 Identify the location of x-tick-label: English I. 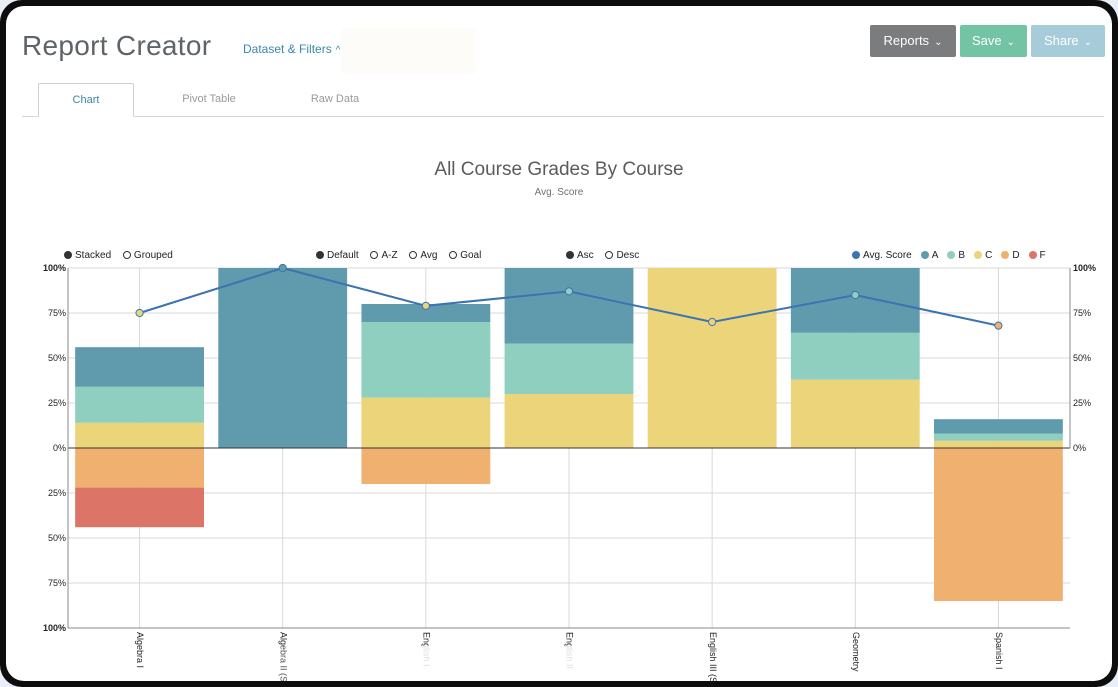
(426, 649).